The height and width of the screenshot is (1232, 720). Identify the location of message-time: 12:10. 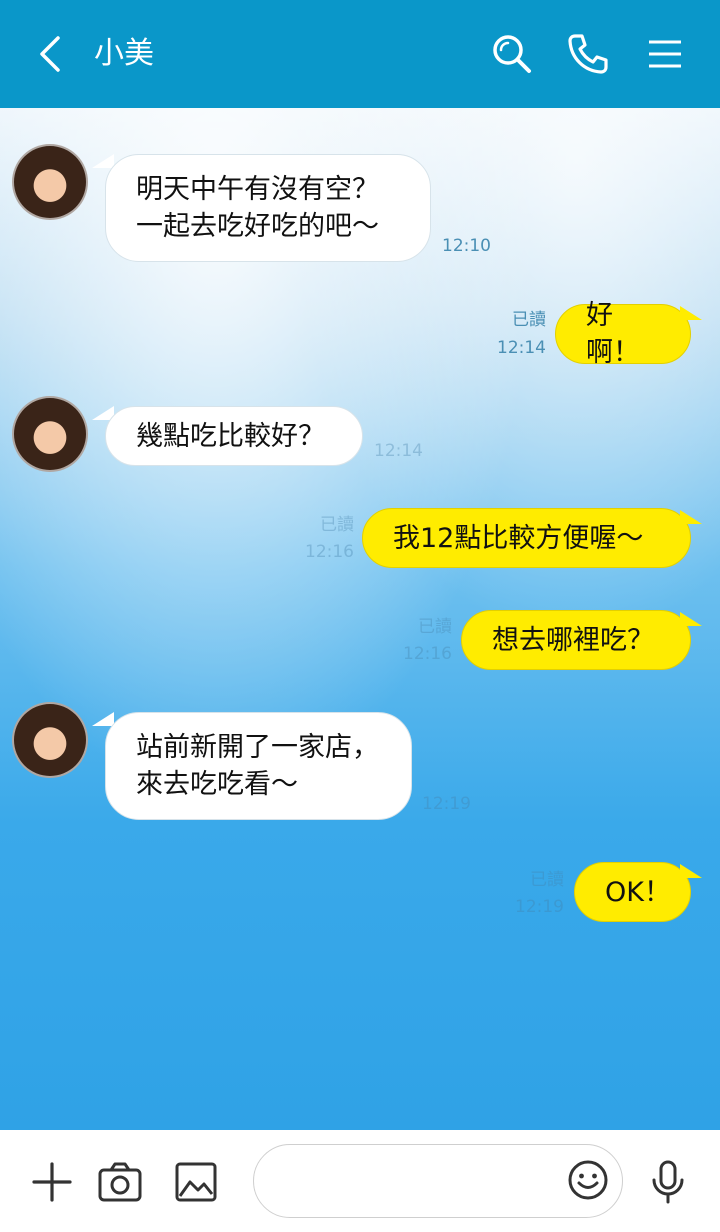
(466, 246).